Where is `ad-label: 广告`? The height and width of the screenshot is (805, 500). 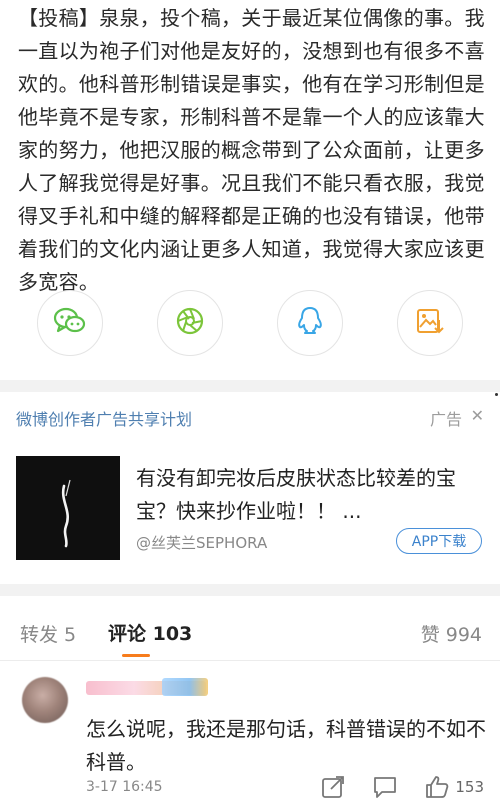 ad-label: 广告 is located at coordinates (445, 419).